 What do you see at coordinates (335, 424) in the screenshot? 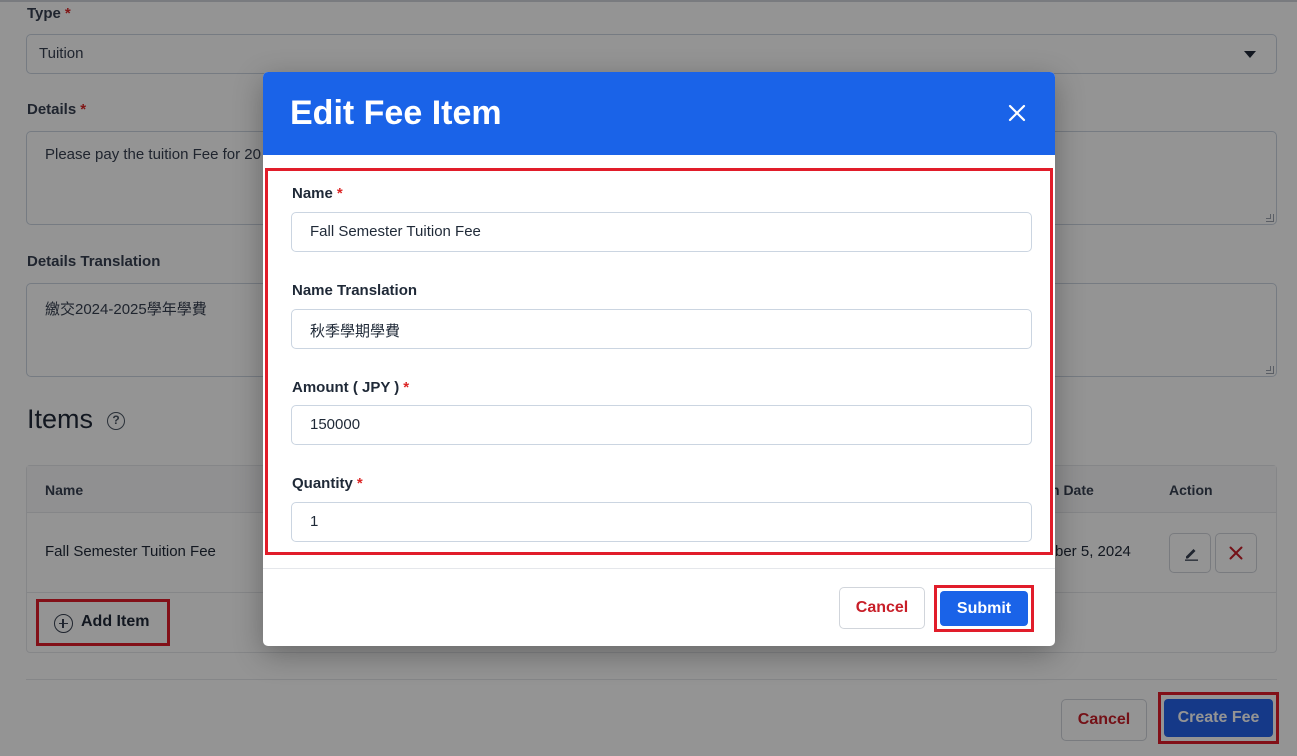
I see `amount-input-value: 150000` at bounding box center [335, 424].